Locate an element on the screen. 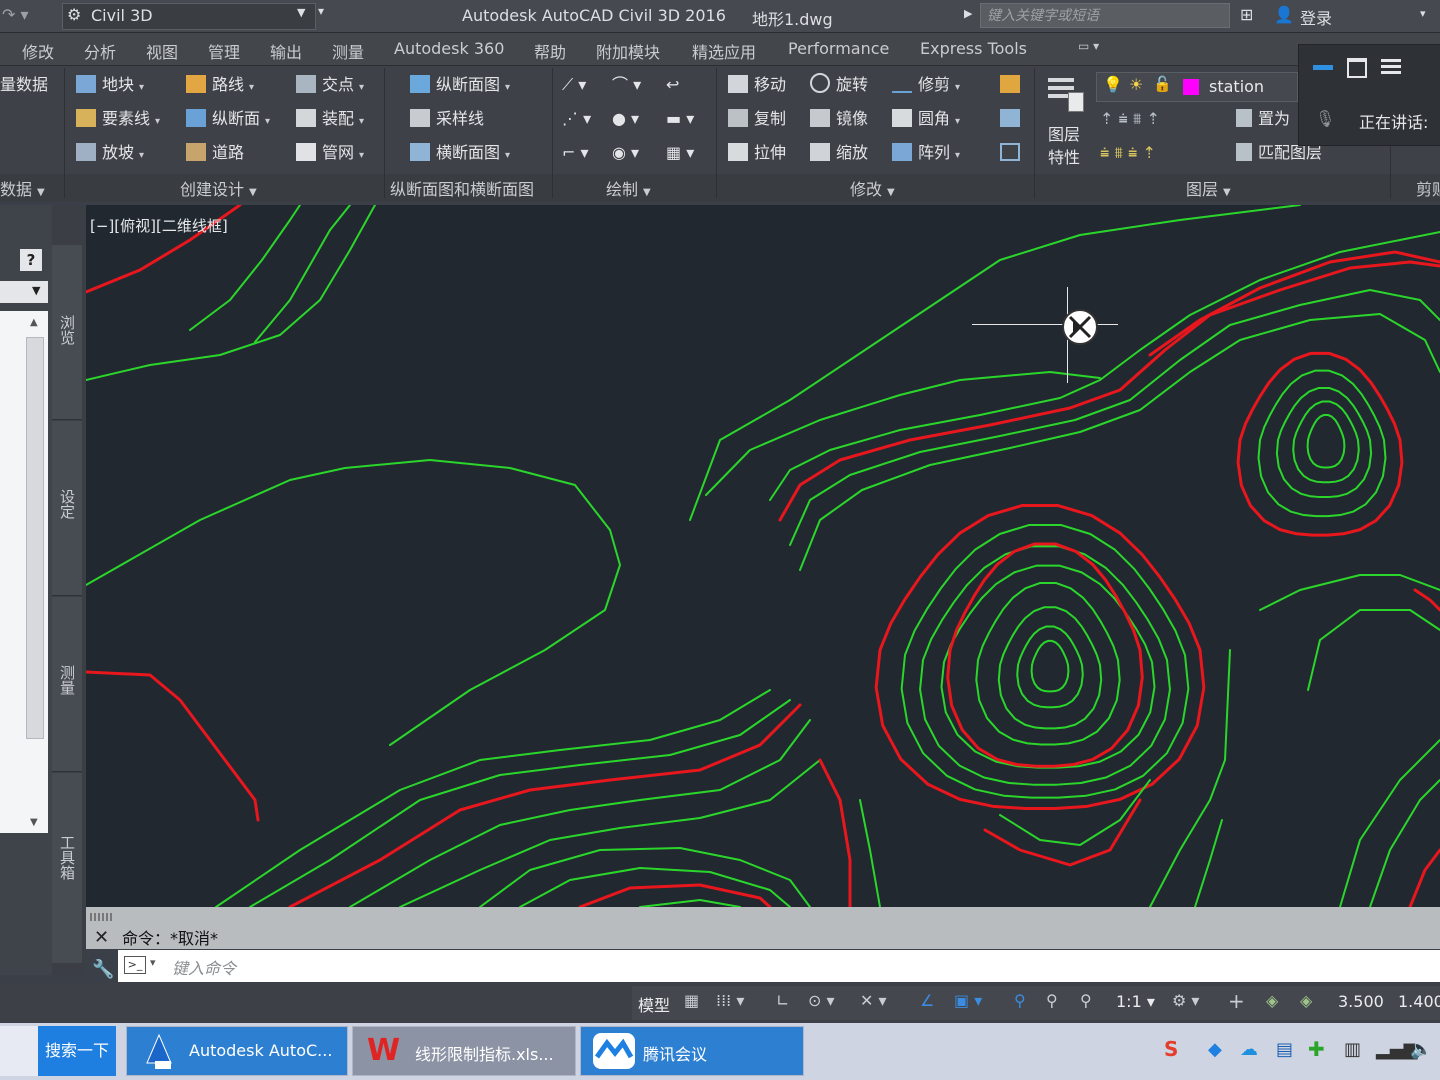 The image size is (1440, 1080). otrack-icon: ∠ is located at coordinates (927, 1000).